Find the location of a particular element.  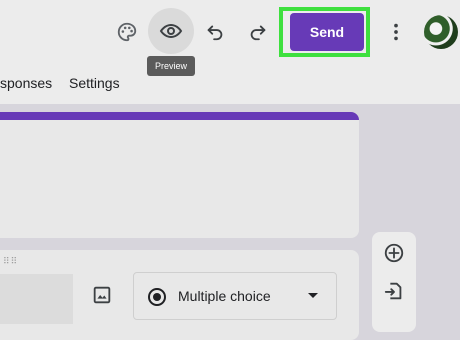

eye-icon is located at coordinates (171, 31).